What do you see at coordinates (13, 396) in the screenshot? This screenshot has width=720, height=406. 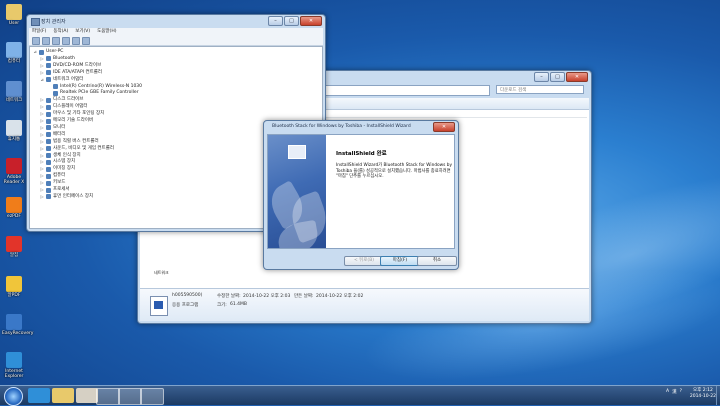 I see `start-button` at bounding box center [13, 396].